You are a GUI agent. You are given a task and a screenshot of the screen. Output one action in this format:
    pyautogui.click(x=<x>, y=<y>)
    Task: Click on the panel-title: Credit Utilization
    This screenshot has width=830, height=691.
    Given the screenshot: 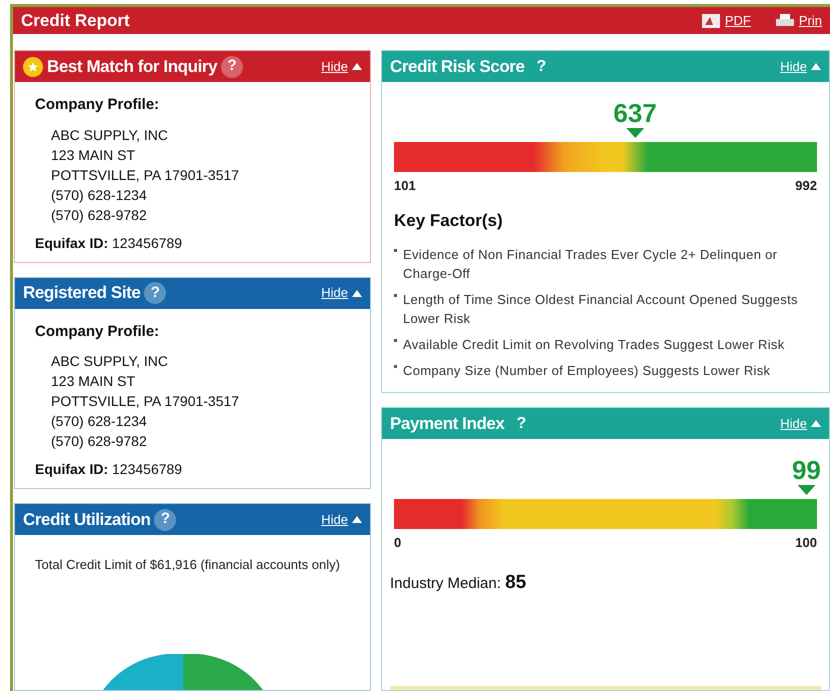 What is the action you would take?
    pyautogui.click(x=86, y=519)
    